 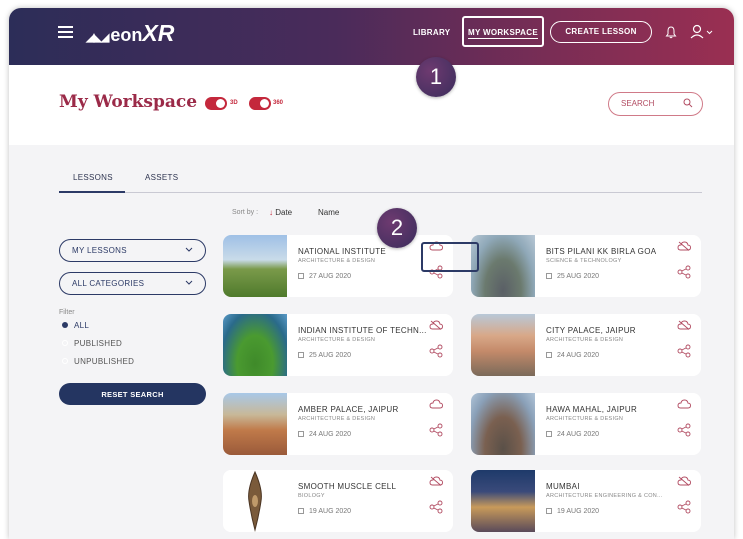 I want to click on chevron-down-icon, so click(x=189, y=282).